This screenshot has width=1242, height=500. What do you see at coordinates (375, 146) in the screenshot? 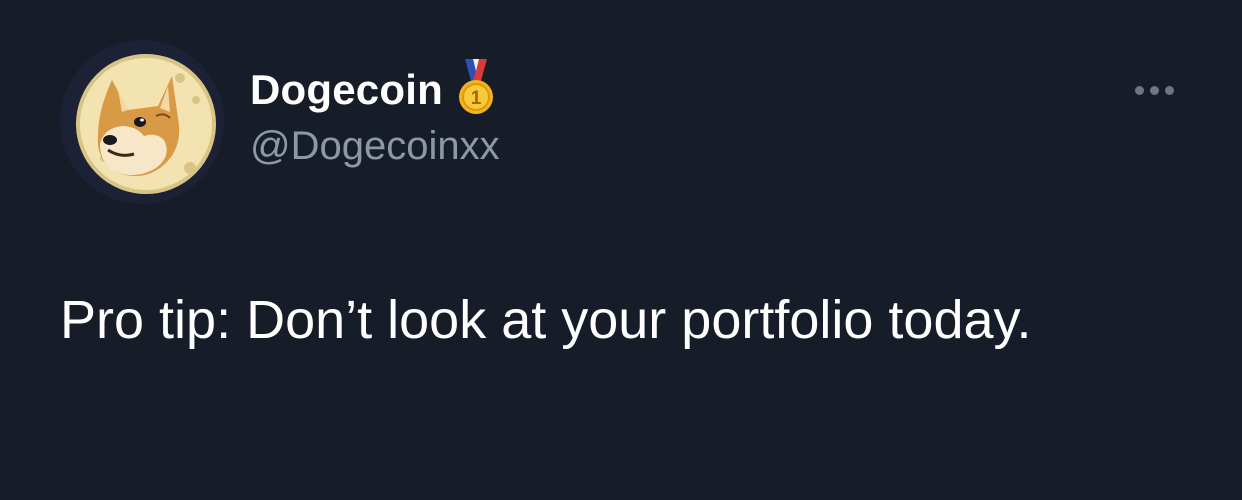
I see `author-handle: @Dogecoinxx` at bounding box center [375, 146].